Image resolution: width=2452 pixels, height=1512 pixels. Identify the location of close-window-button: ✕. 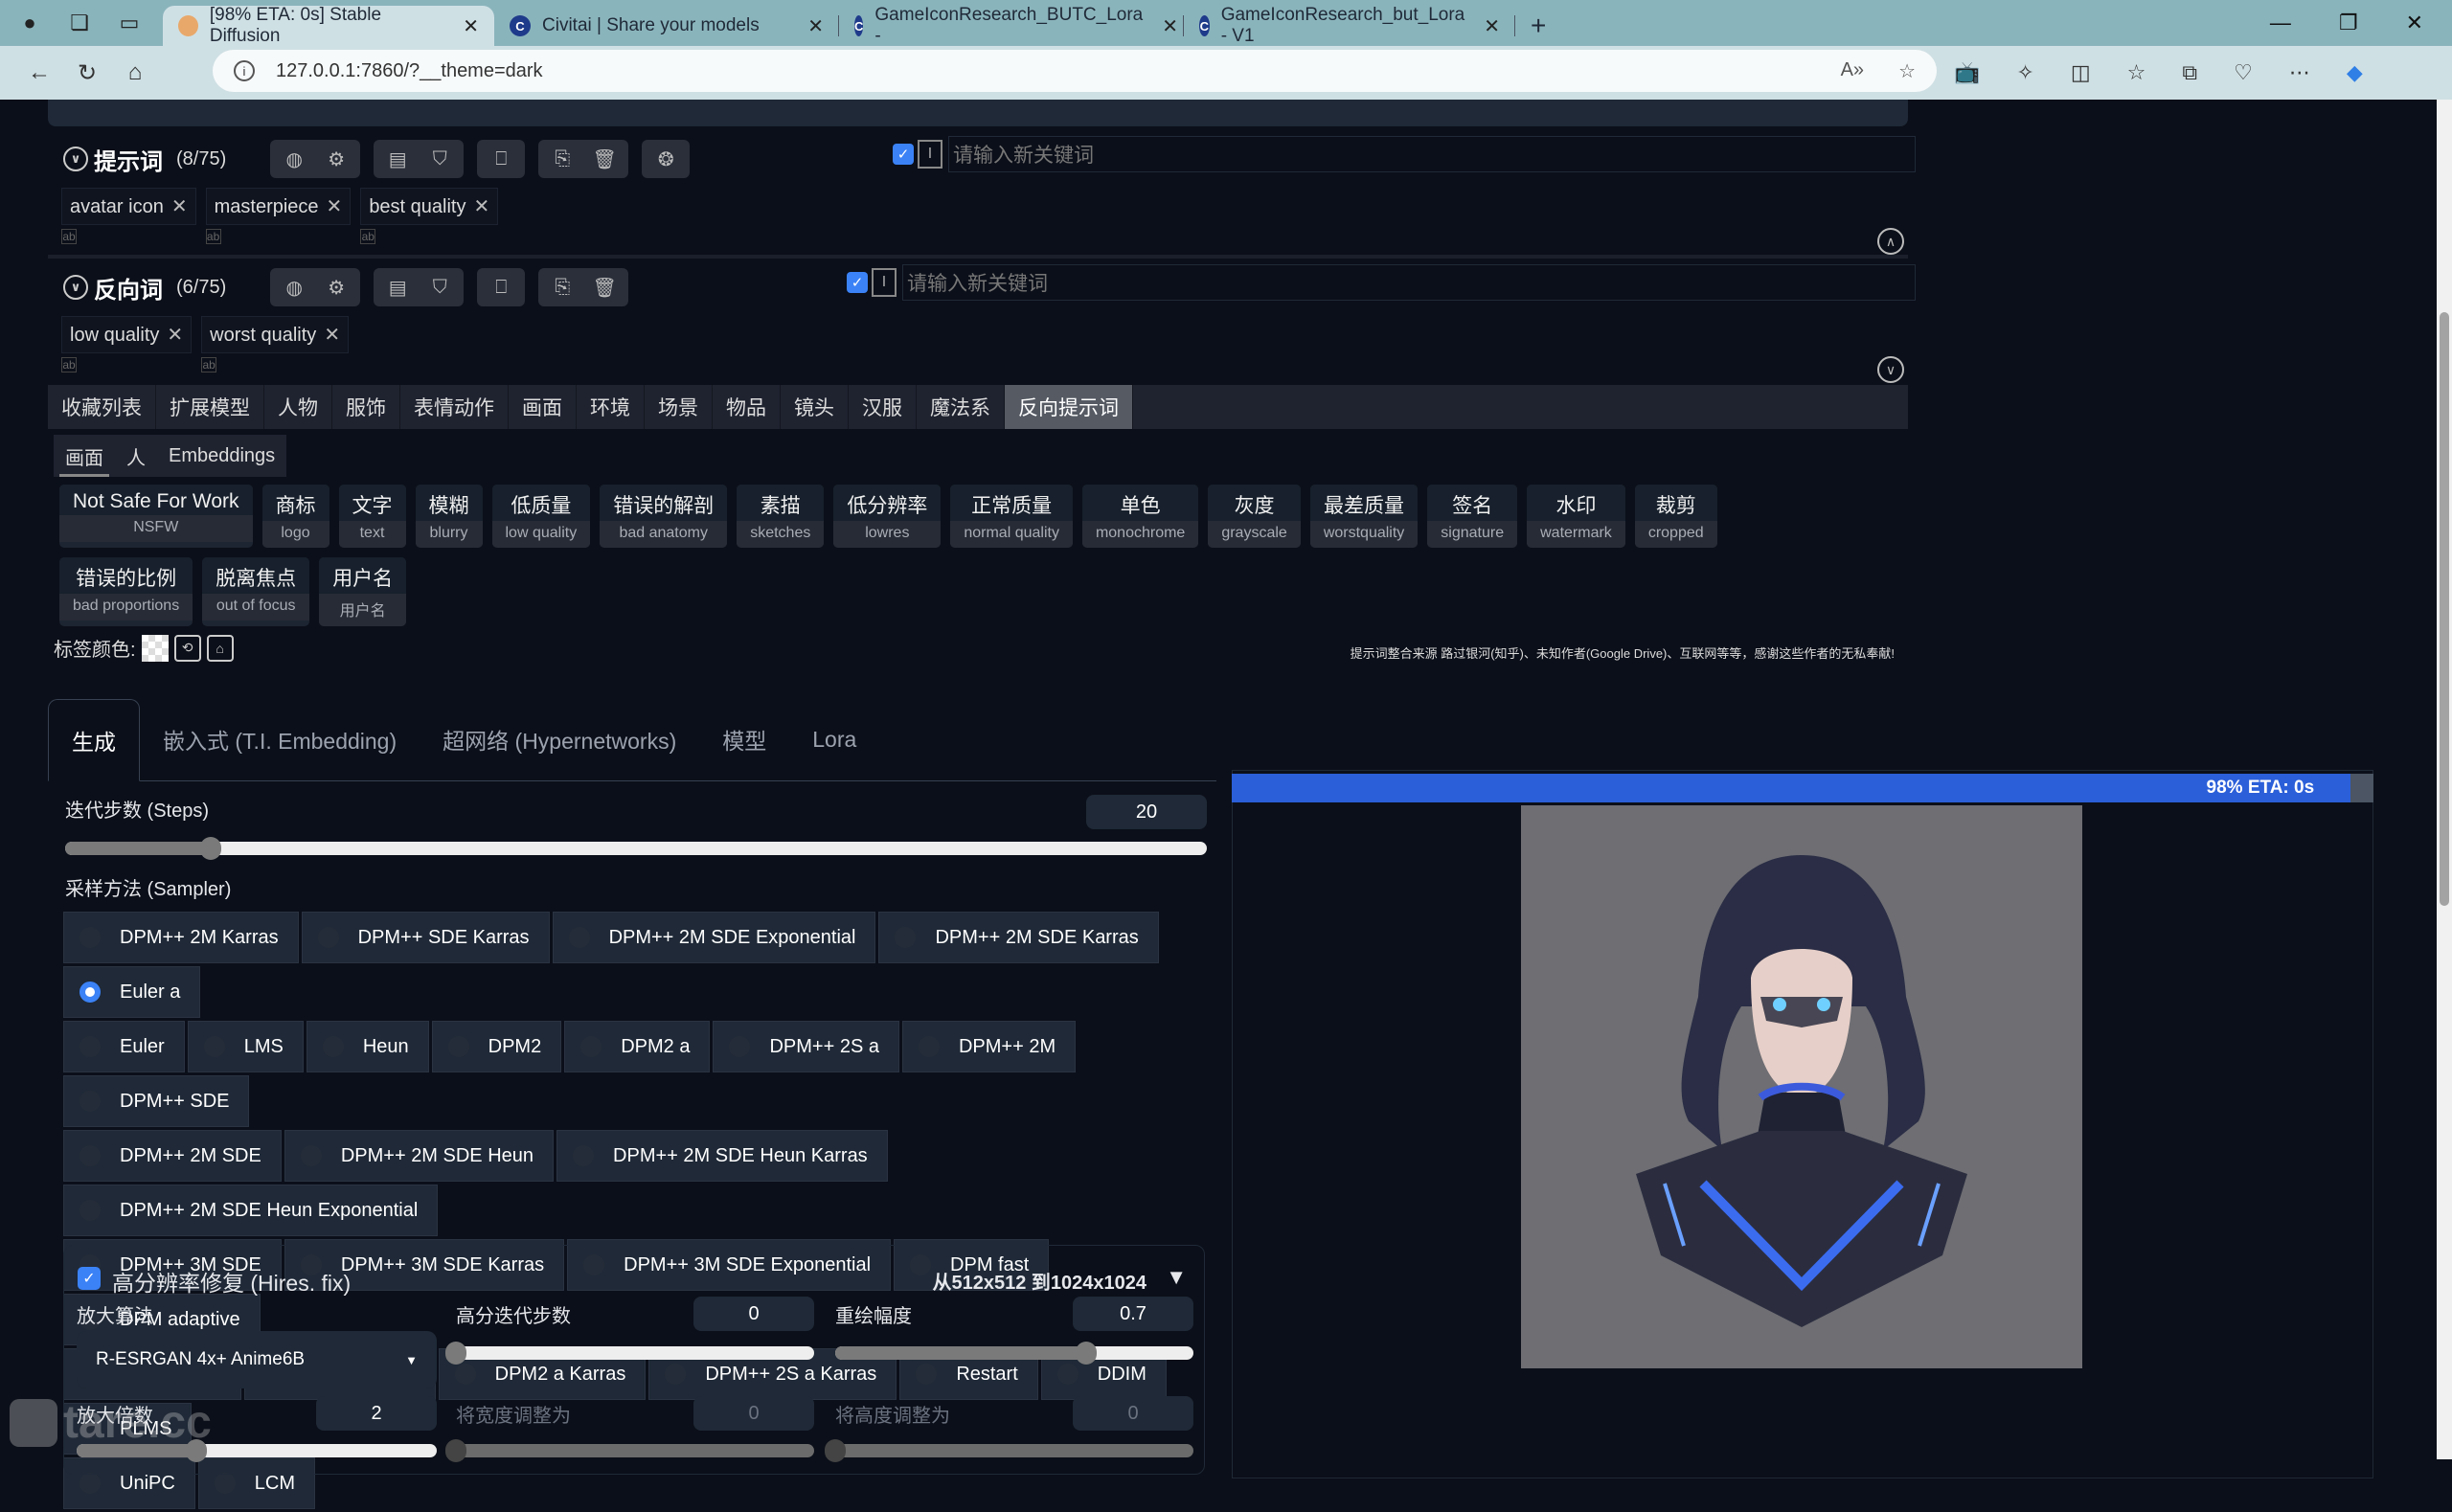
(2414, 23).